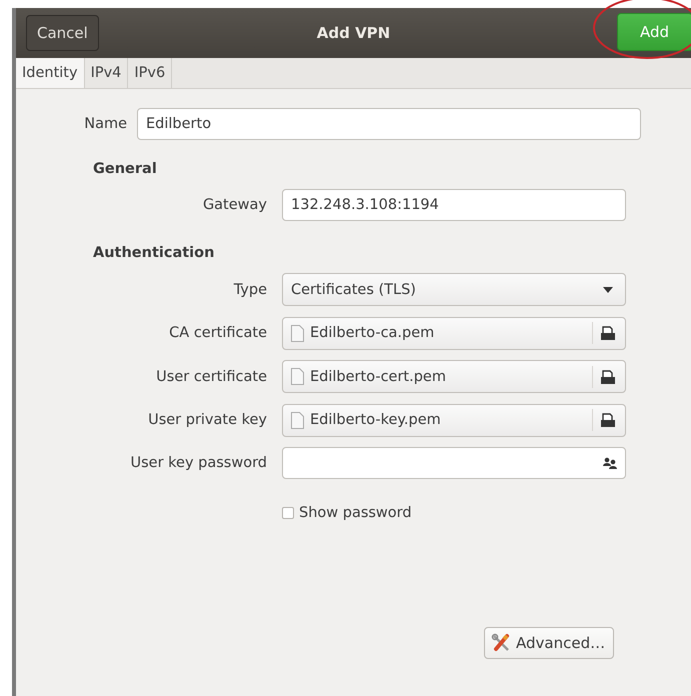 The image size is (691, 696). What do you see at coordinates (211, 376) in the screenshot?
I see `field-label: User certificate` at bounding box center [211, 376].